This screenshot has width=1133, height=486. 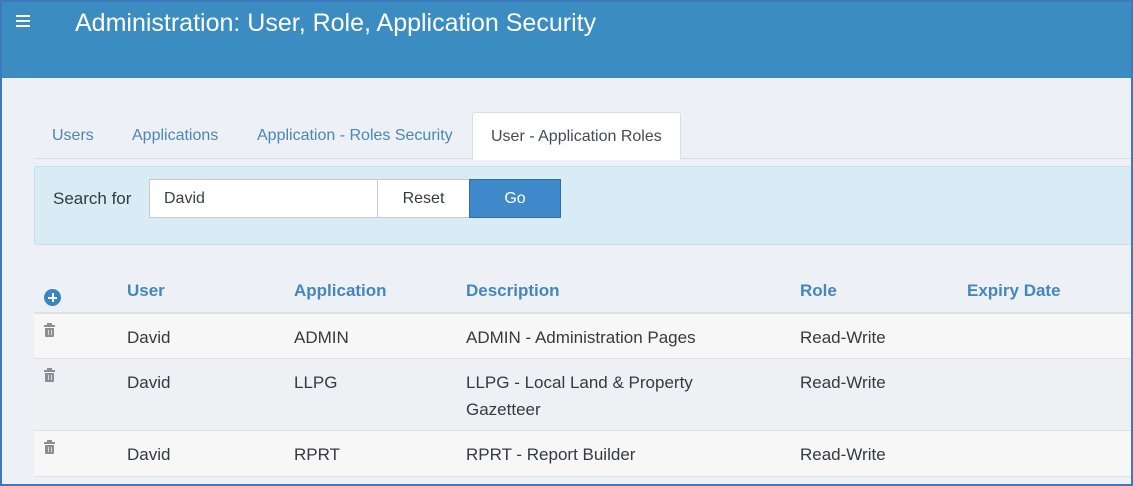 What do you see at coordinates (423, 198) in the screenshot?
I see `reset-button: Reset` at bounding box center [423, 198].